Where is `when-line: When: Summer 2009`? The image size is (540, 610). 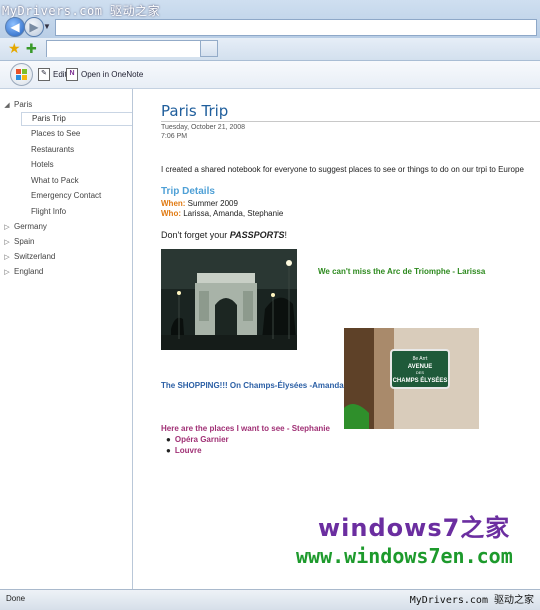
when-line: When: Summer 2009 is located at coordinates (199, 203).